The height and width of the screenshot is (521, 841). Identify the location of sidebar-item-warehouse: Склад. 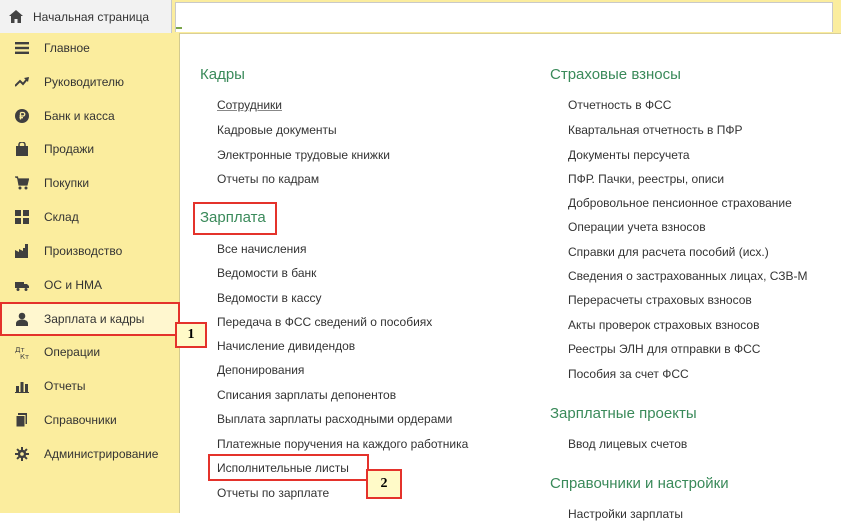
(90, 217).